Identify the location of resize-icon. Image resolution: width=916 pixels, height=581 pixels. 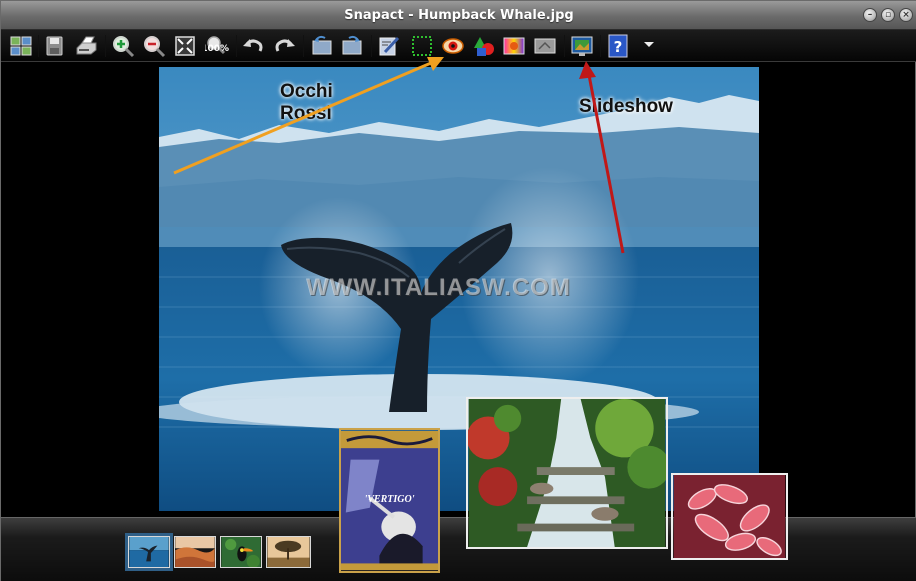
(545, 46).